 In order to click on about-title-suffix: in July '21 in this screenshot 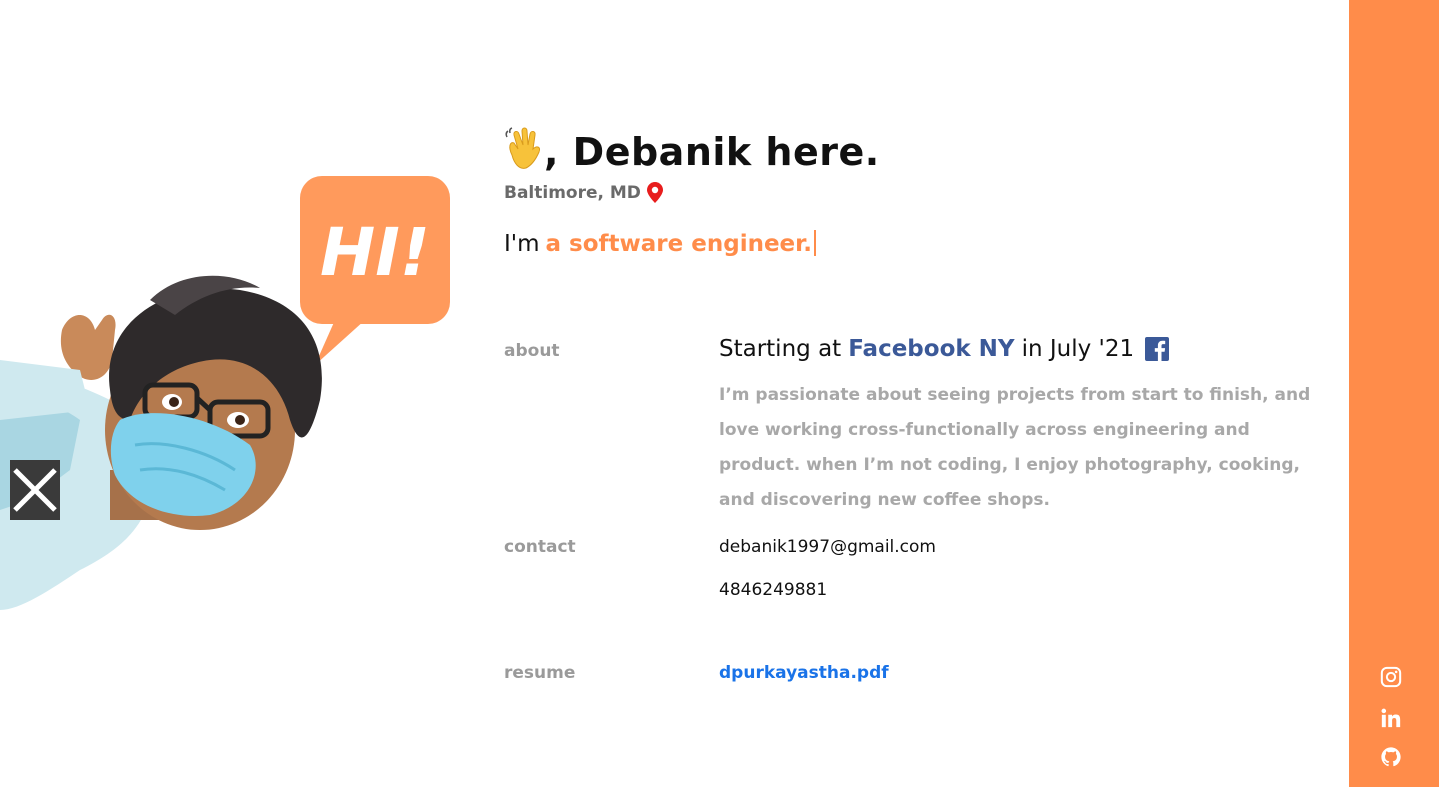, I will do `click(1078, 349)`.